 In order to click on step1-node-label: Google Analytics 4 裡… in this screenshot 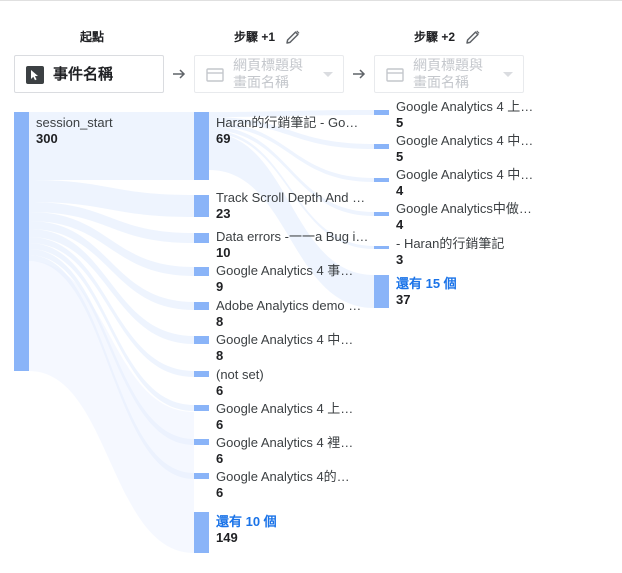, I will do `click(284, 443)`.